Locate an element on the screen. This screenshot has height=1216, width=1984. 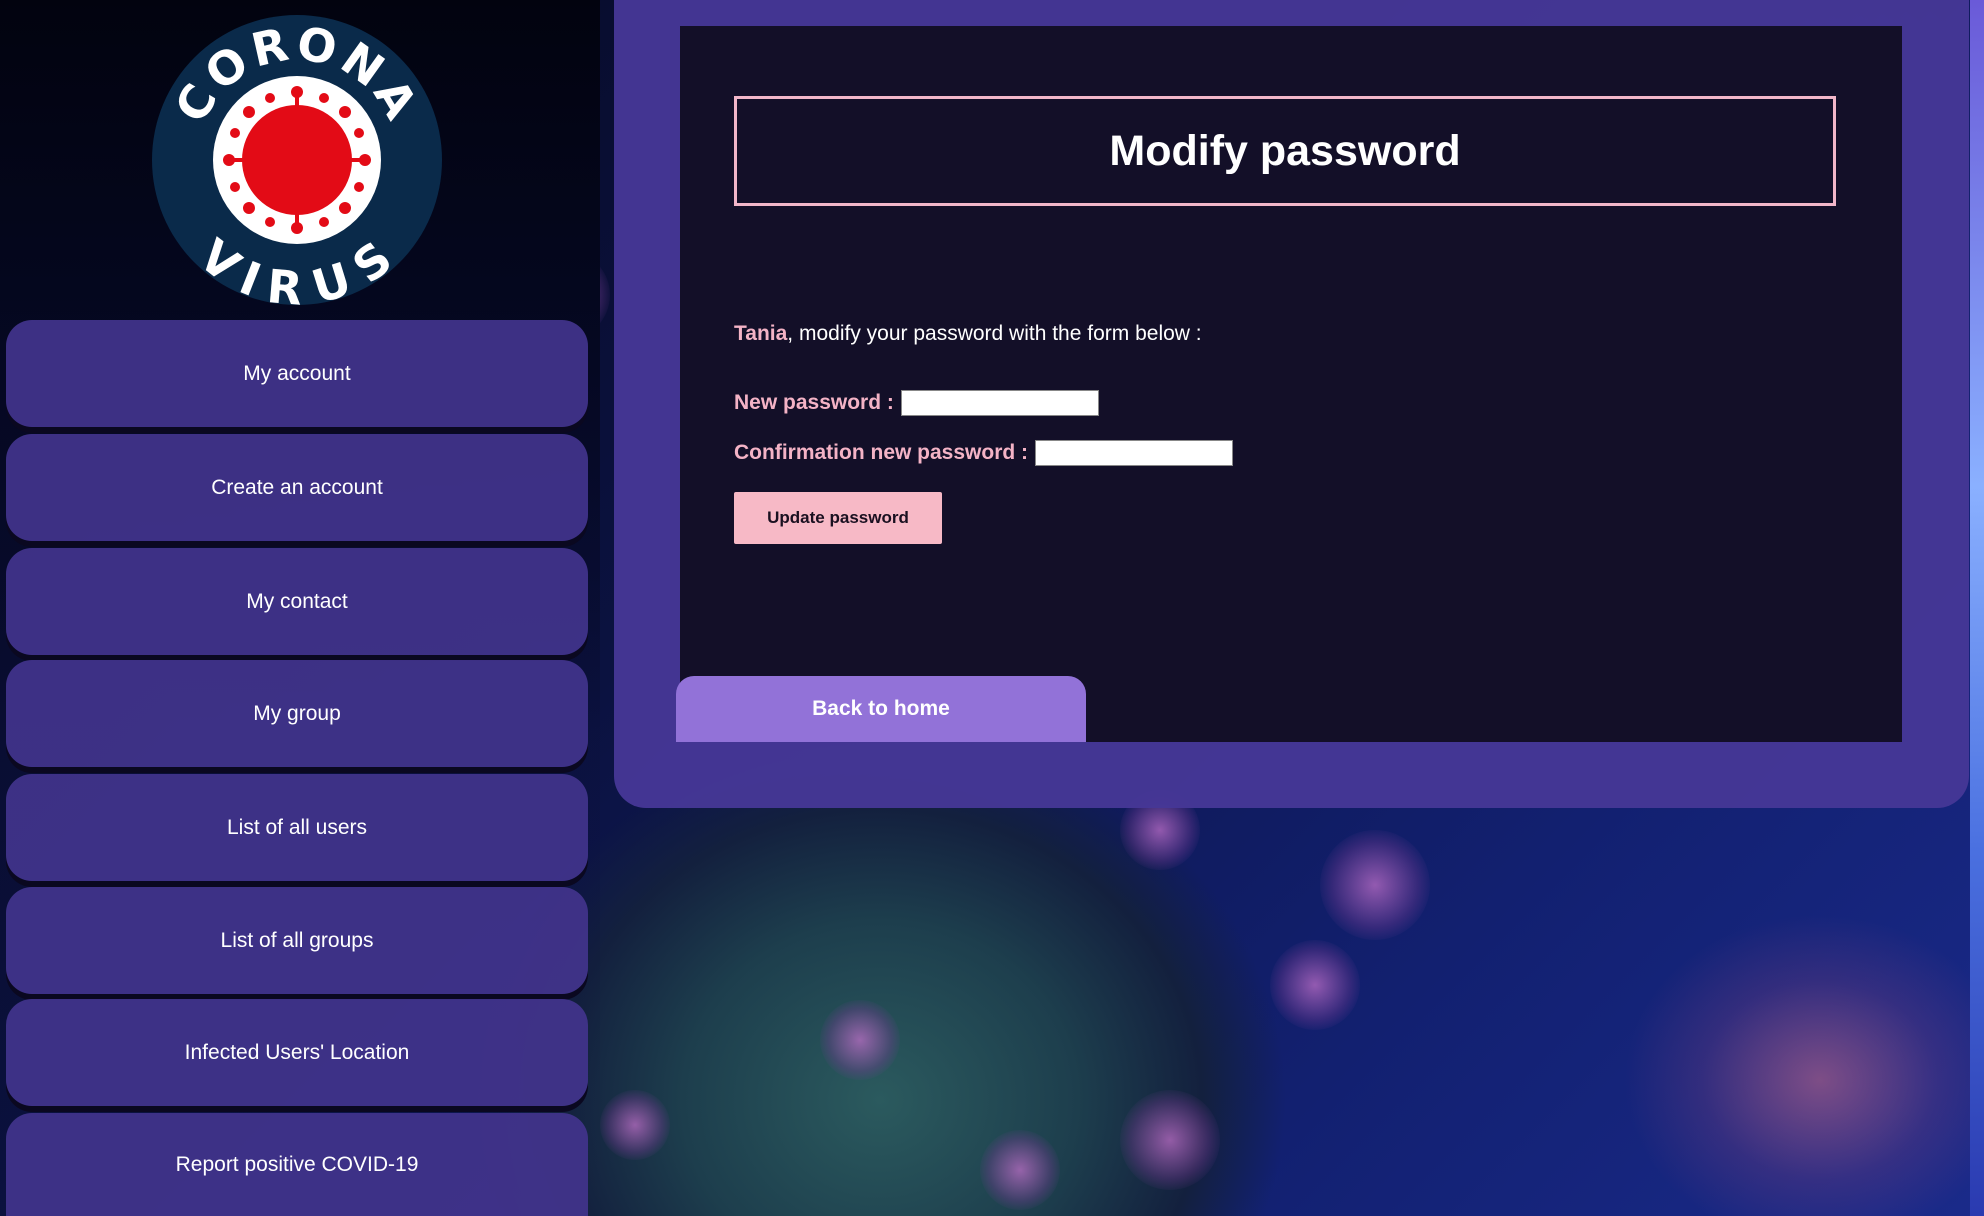
new-password-field is located at coordinates (999, 403).